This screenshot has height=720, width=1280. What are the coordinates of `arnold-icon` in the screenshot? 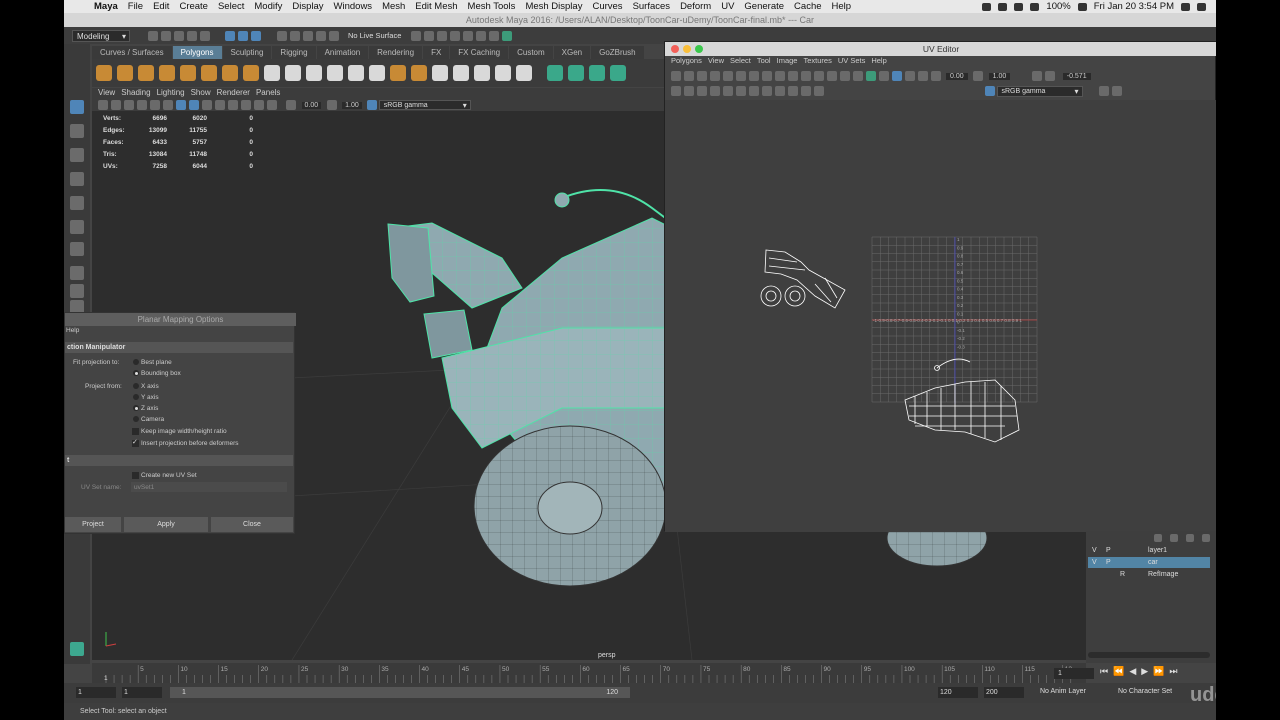 It's located at (493, 35).